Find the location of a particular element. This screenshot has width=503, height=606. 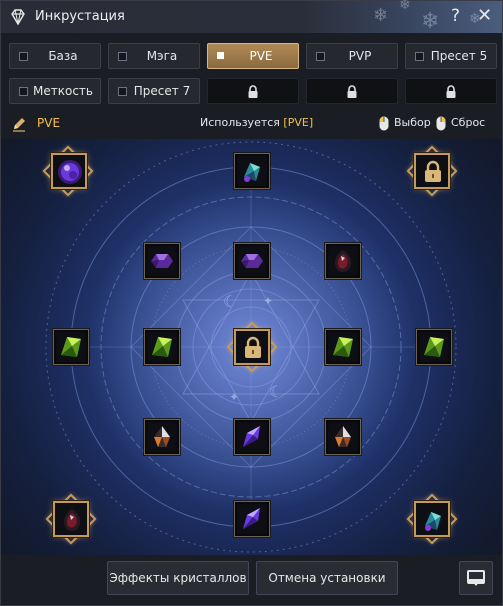

preset-info-bar: PVE Используется [PVE] Выбор Сброс is located at coordinates (253, 124).